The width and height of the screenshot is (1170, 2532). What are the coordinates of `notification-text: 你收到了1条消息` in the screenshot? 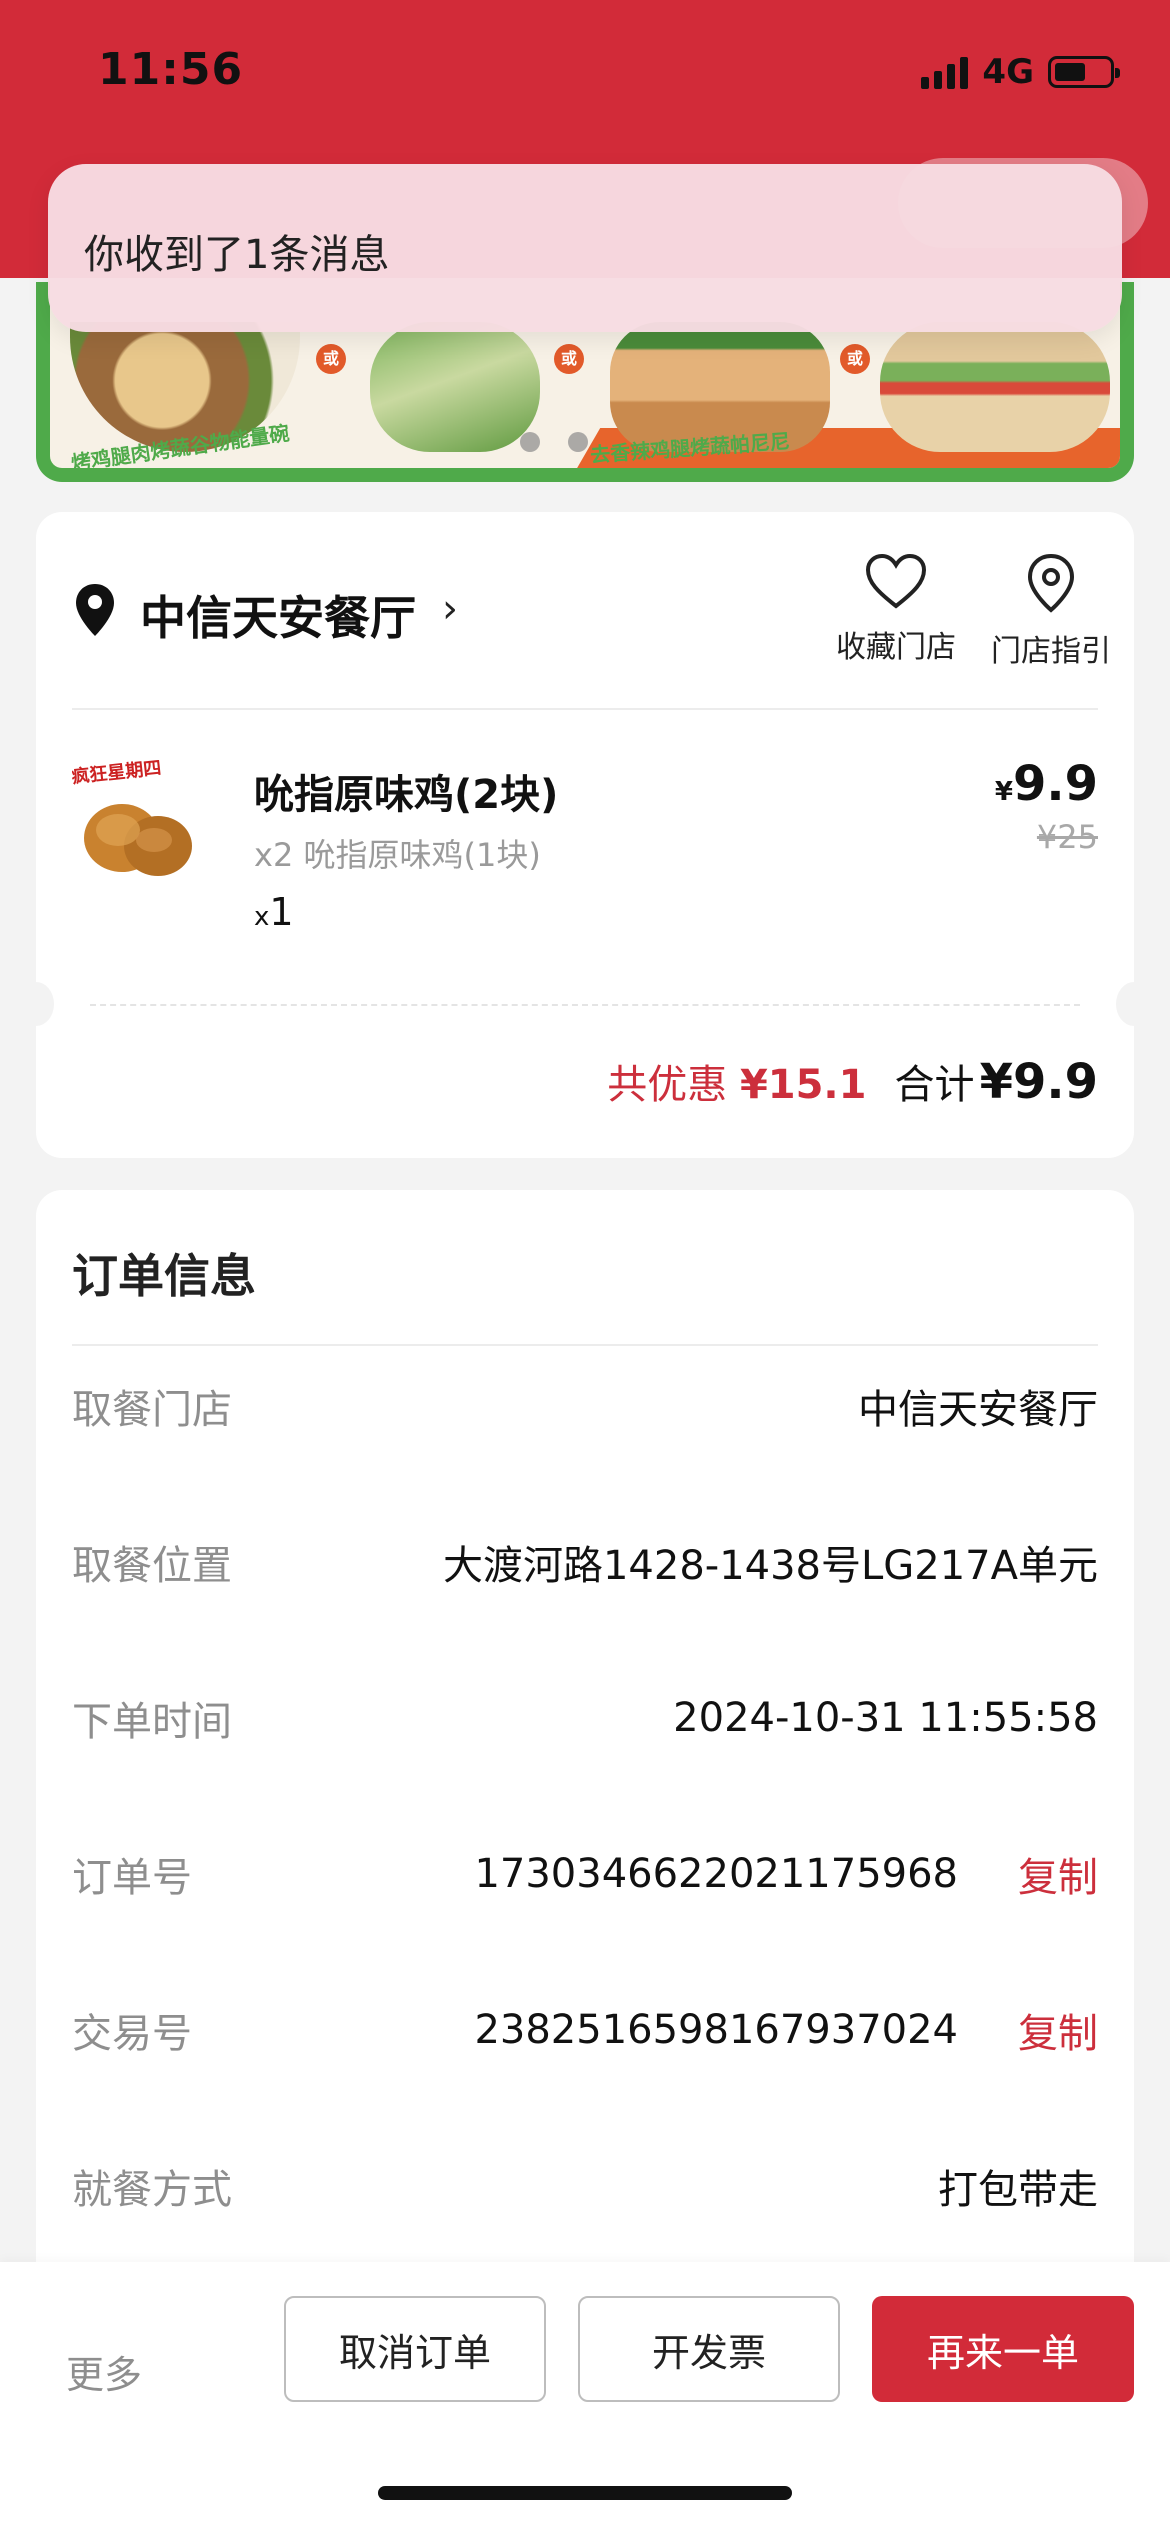 It's located at (237, 255).